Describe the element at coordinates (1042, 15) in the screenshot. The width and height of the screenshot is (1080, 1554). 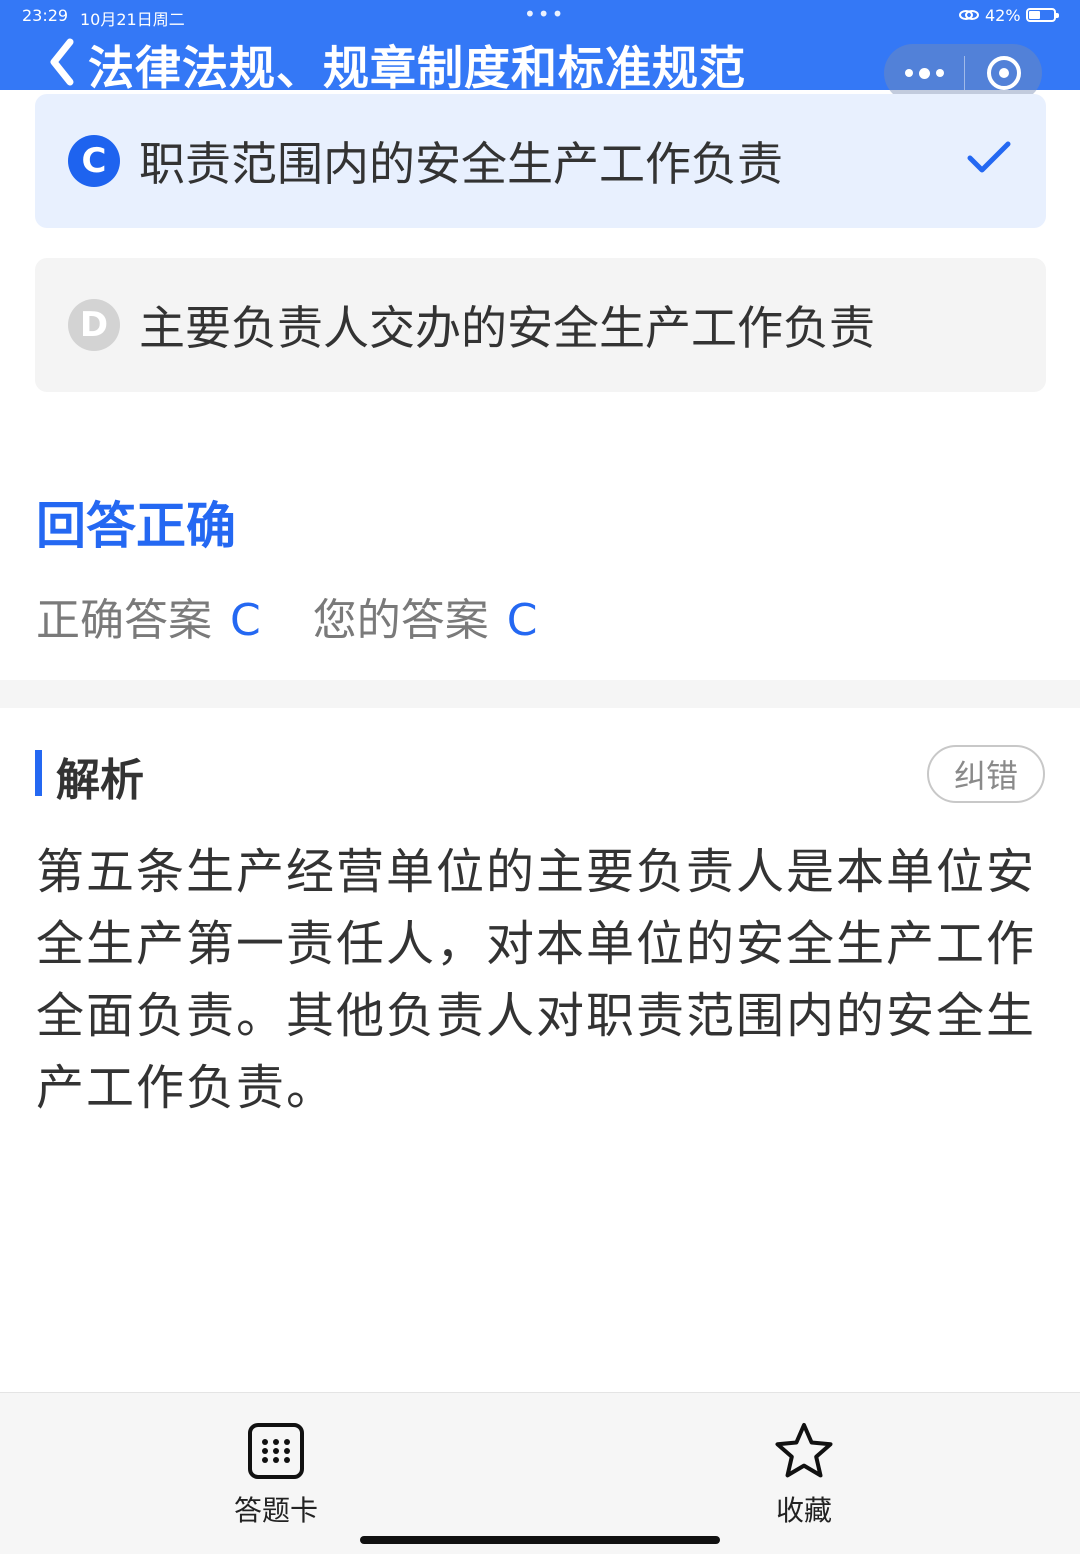
I see `battery-icon` at that location.